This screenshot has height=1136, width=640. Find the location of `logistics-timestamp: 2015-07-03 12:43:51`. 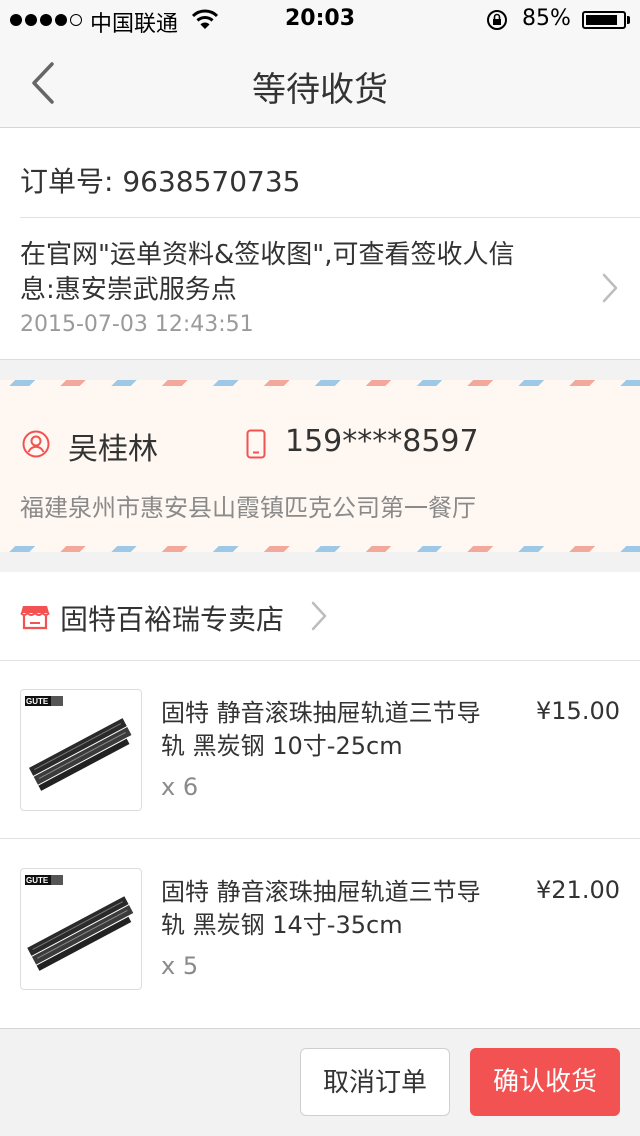

logistics-timestamp: 2015-07-03 12:43:51 is located at coordinates (137, 324).